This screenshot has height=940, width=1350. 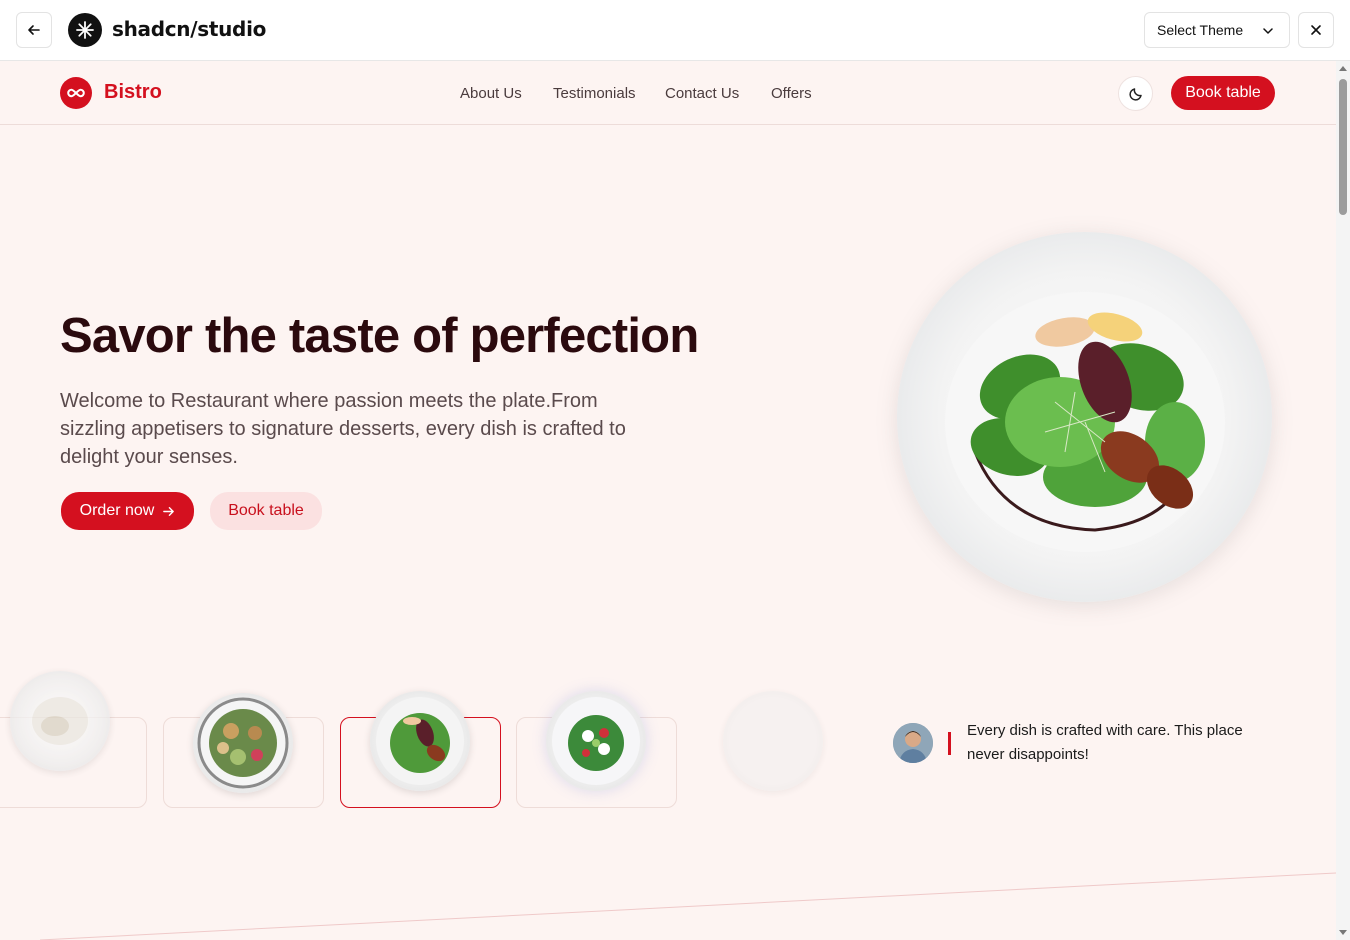 What do you see at coordinates (491, 93) in the screenshot?
I see `nav-about-us: About Us` at bounding box center [491, 93].